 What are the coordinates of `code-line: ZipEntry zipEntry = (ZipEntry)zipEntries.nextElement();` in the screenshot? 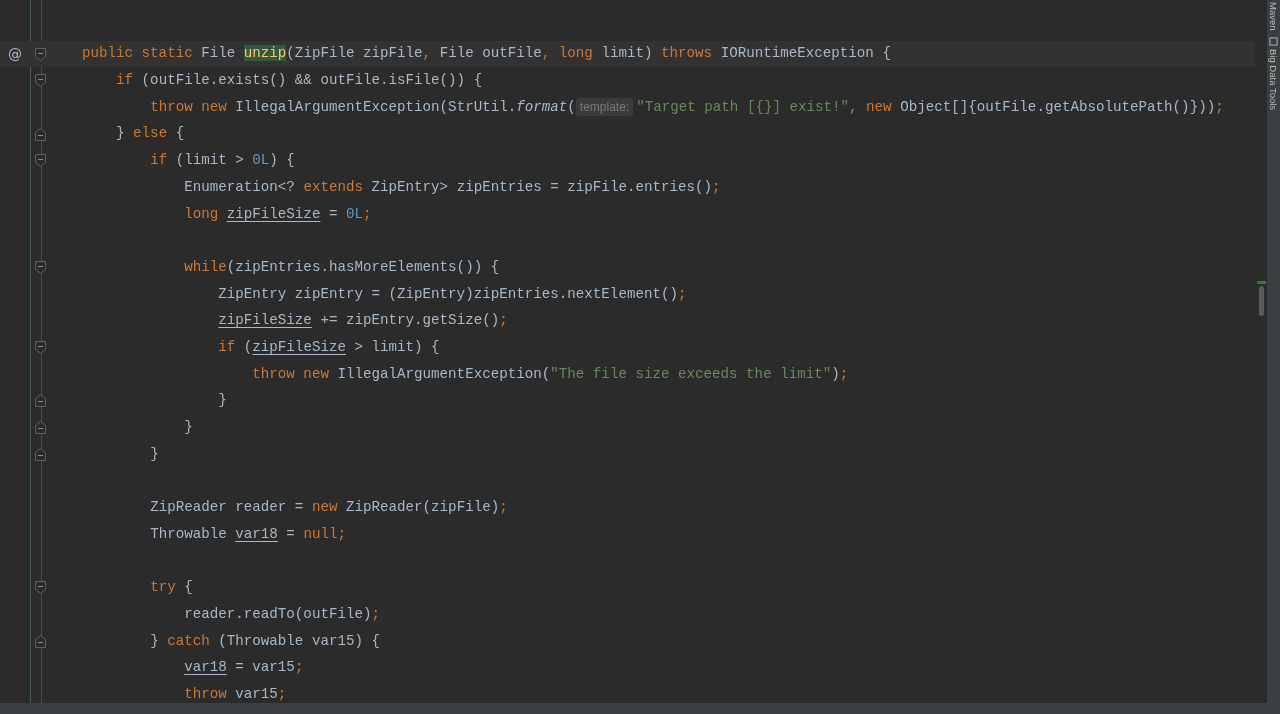 It's located at (452, 294).